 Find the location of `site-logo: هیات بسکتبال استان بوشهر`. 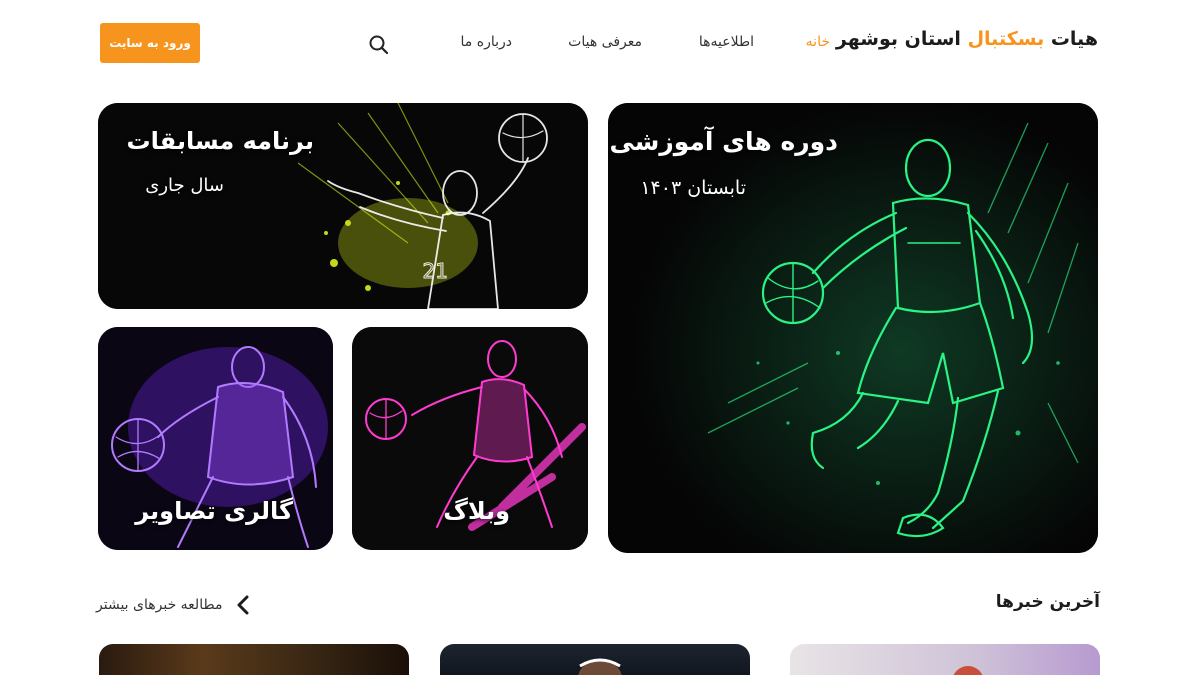

site-logo: هیات بسکتبال استان بوشهر is located at coordinates (967, 39).